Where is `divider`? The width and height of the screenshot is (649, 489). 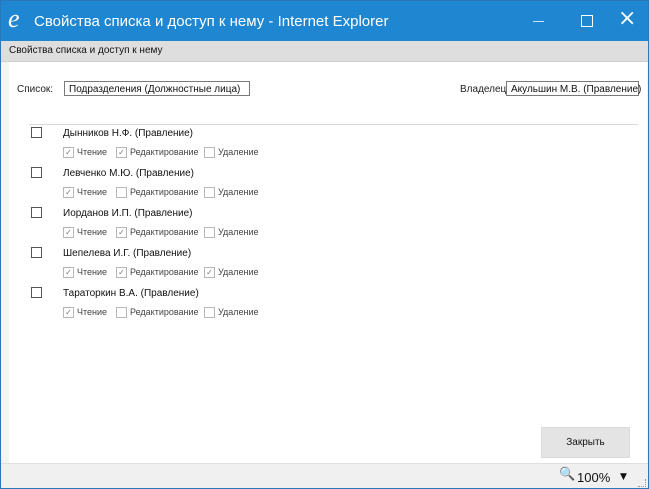 divider is located at coordinates (333, 124).